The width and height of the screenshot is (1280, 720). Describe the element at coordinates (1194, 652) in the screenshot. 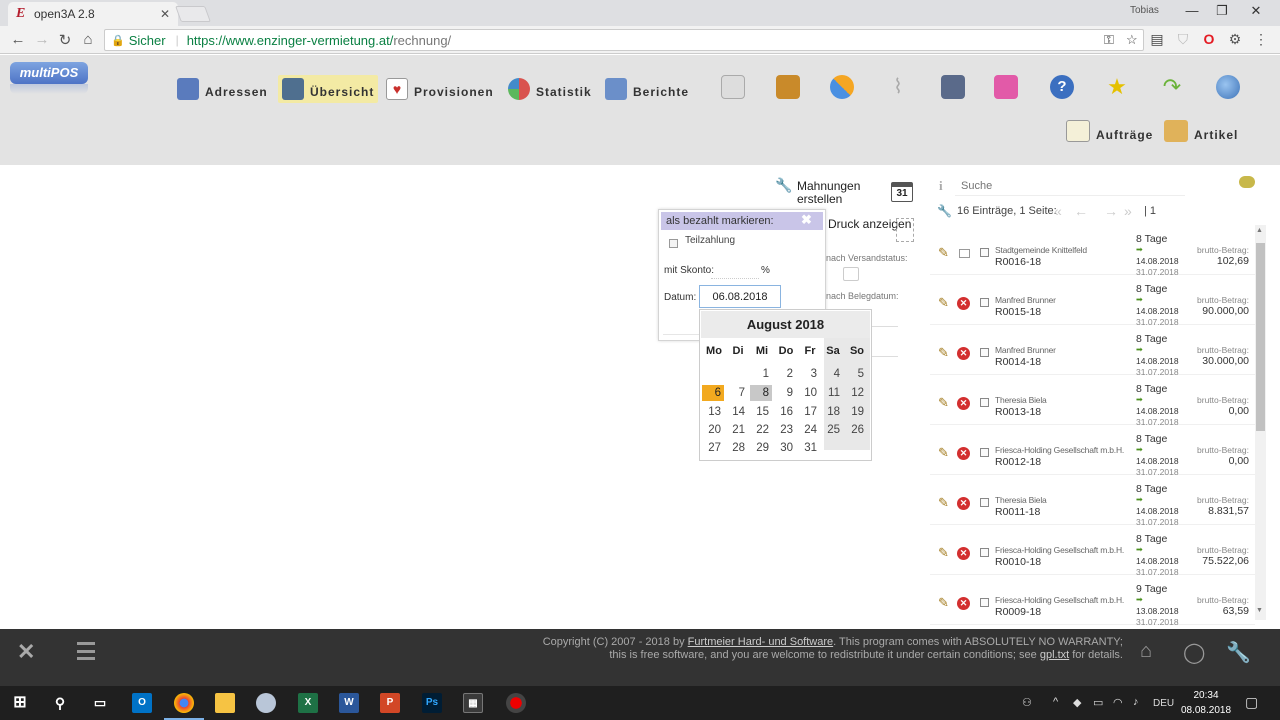

I see `chat-icon: ◯` at that location.